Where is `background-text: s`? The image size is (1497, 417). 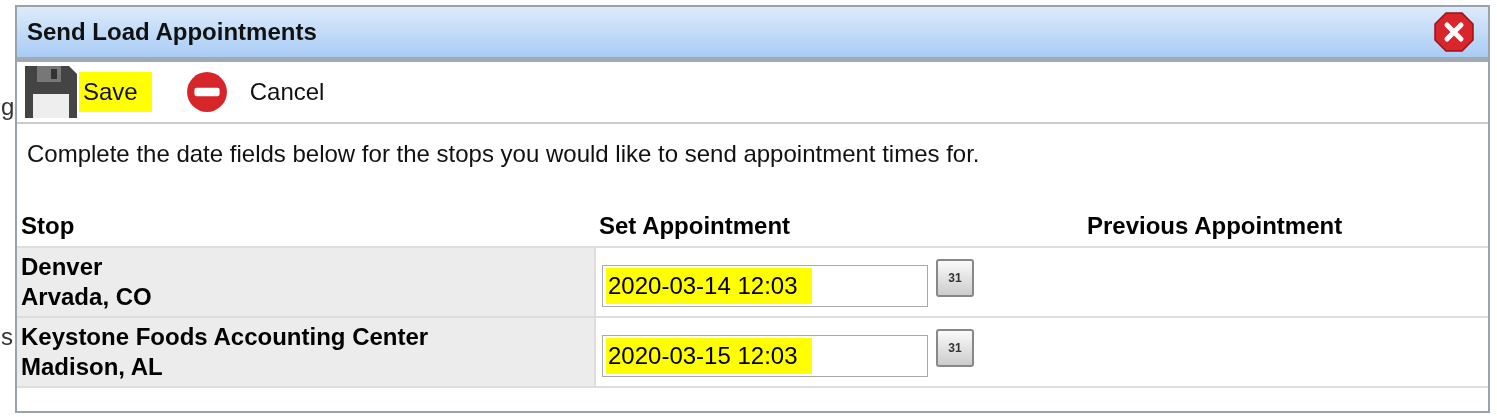 background-text: s is located at coordinates (7, 337).